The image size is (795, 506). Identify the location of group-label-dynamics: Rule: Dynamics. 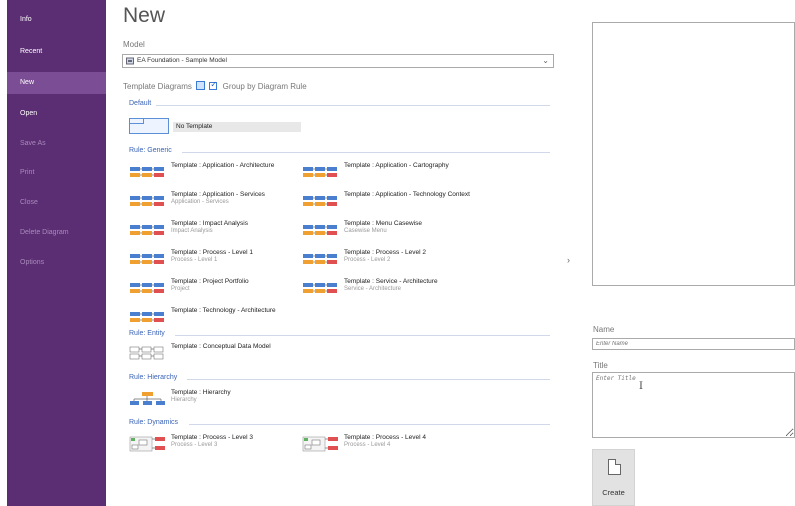
(154, 422).